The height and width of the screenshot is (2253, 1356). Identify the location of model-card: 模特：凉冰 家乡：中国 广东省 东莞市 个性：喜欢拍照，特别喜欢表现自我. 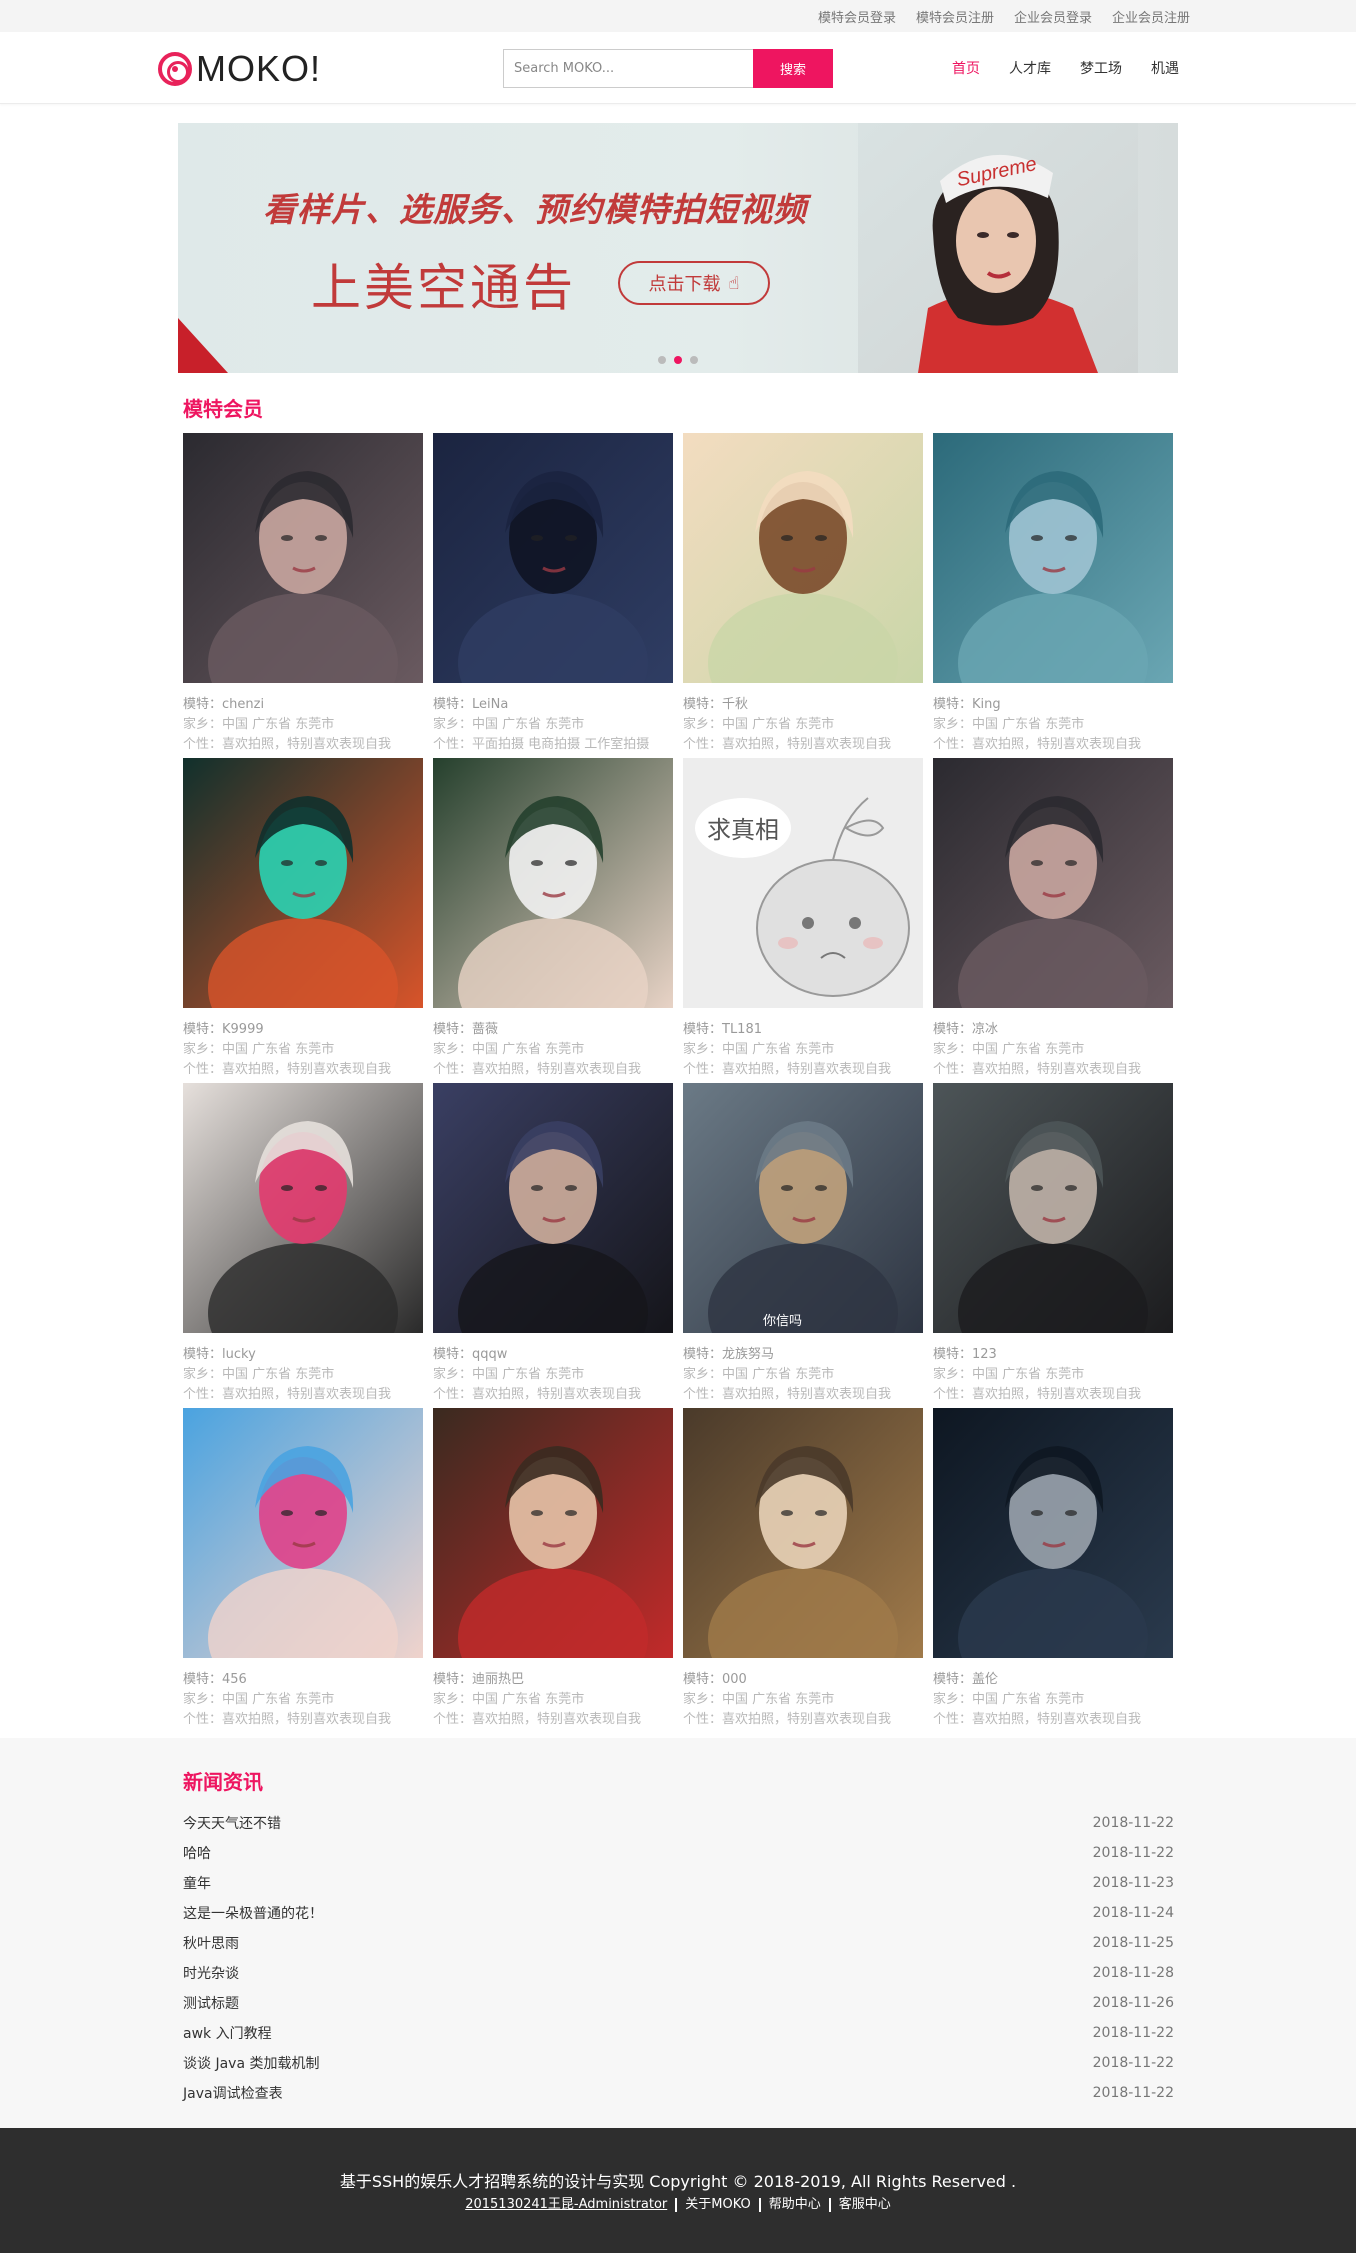
(1053, 920).